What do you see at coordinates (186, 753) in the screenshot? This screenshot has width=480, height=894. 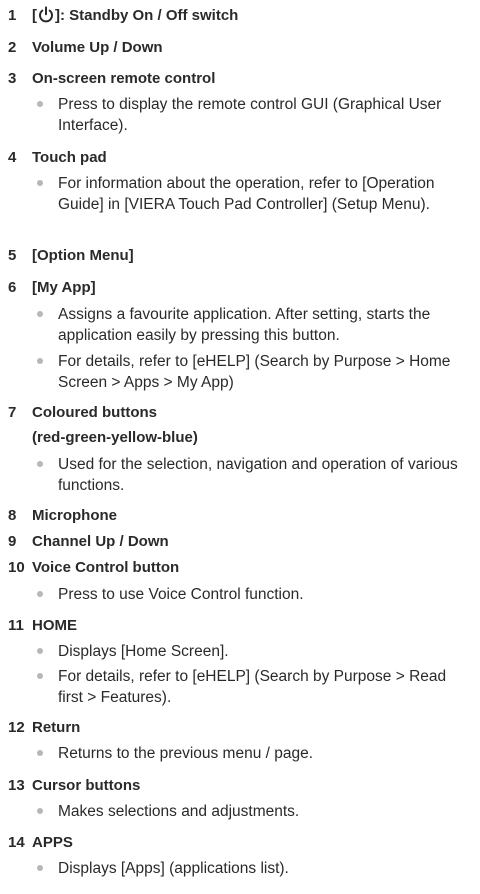 I see `bullet-text: Returns to the previous menu / page.` at bounding box center [186, 753].